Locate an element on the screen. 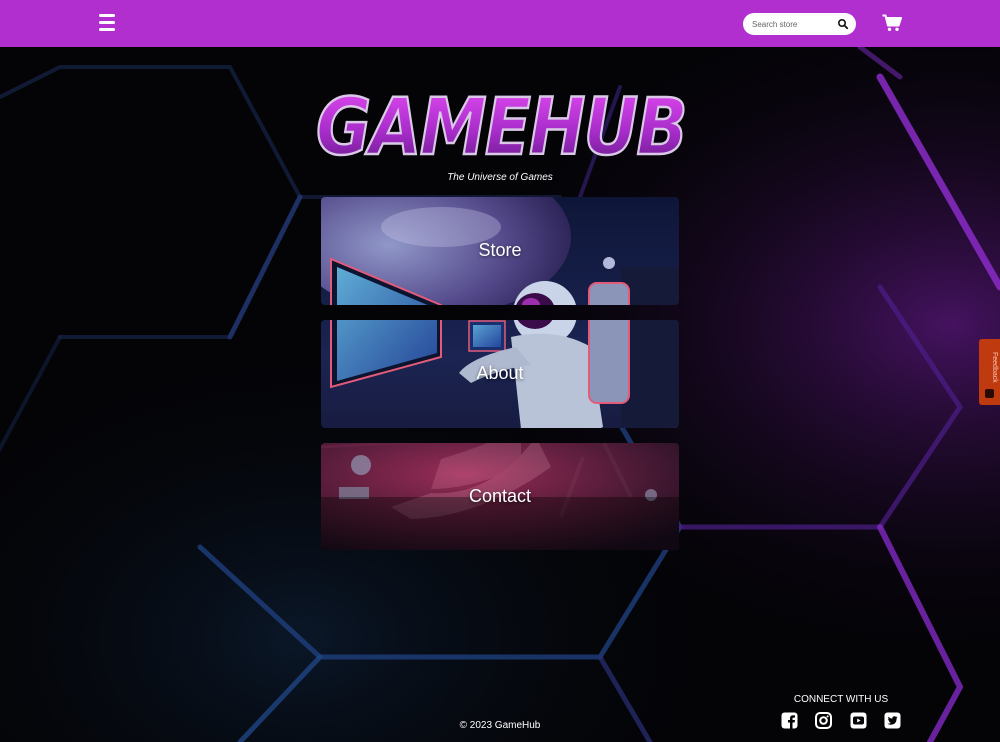  facebook-icon is located at coordinates (789, 720).